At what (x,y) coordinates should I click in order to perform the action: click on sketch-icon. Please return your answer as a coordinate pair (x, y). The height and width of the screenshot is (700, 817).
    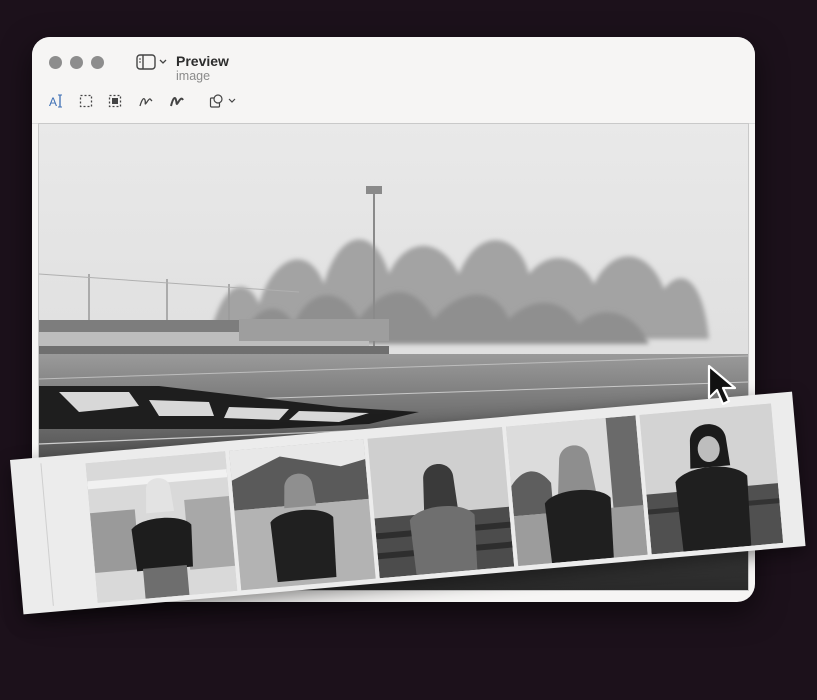
    Looking at the image, I should click on (146, 102).